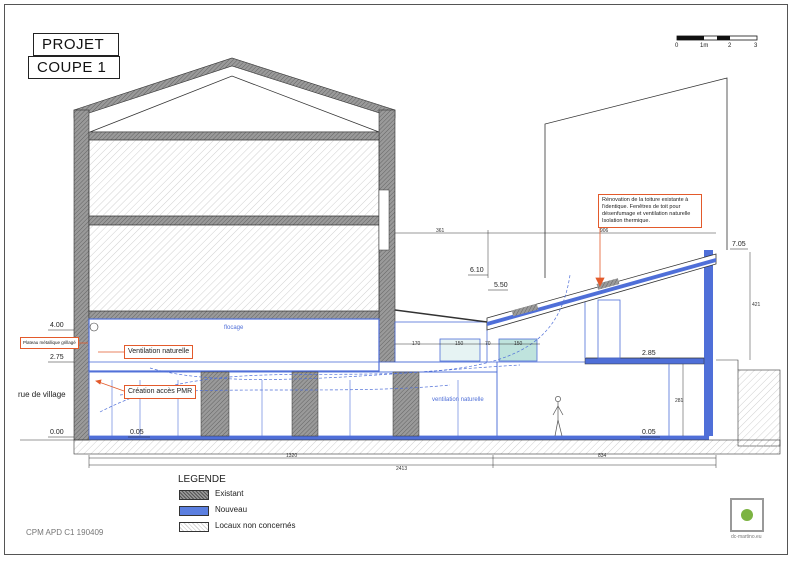 The image size is (794, 561). Describe the element at coordinates (458, 400) in the screenshot. I see `ventilation-label: ventilation naturelle` at that location.